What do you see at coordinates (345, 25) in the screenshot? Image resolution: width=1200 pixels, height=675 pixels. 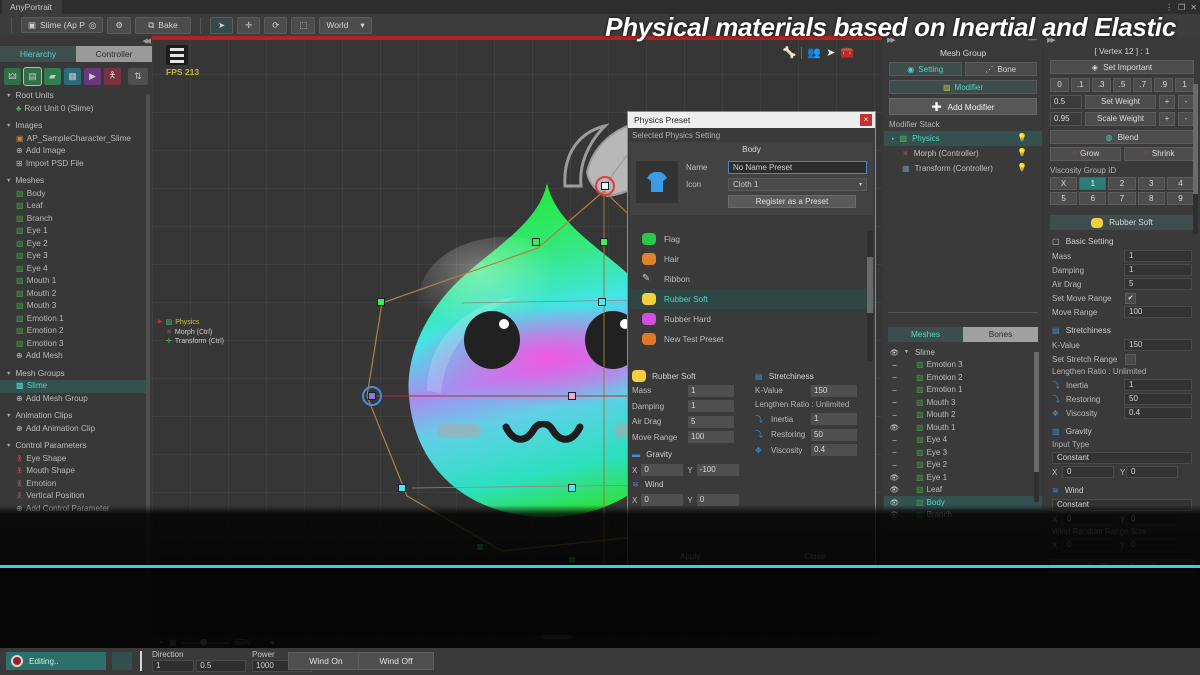 I see `space-dropdown: World ▾` at bounding box center [345, 25].